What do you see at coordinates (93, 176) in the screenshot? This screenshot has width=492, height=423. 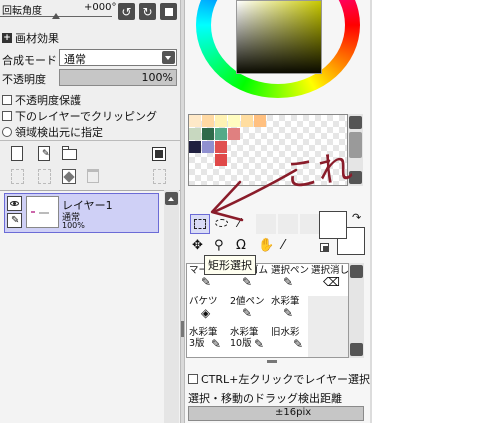 I see `delete-layer-button` at bounding box center [93, 176].